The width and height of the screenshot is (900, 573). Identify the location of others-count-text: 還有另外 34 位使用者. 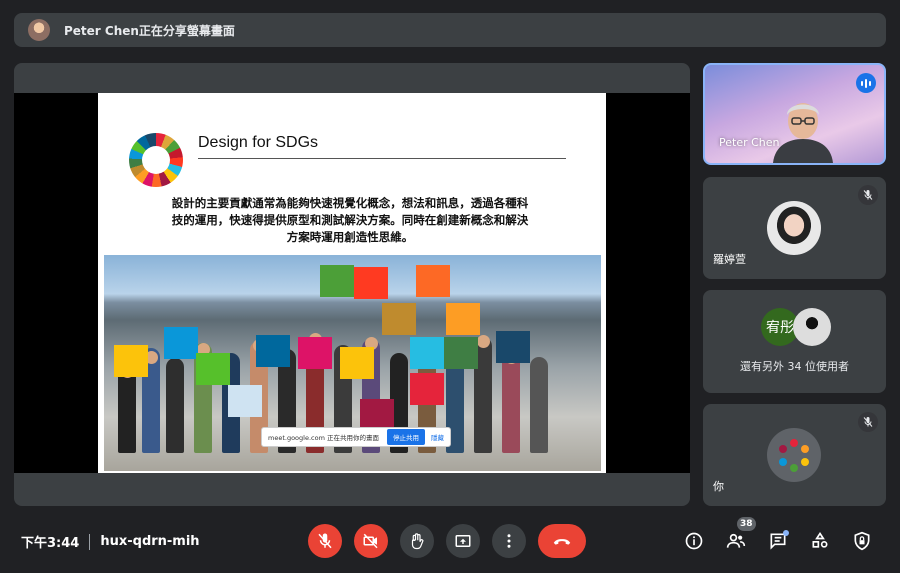
(794, 366).